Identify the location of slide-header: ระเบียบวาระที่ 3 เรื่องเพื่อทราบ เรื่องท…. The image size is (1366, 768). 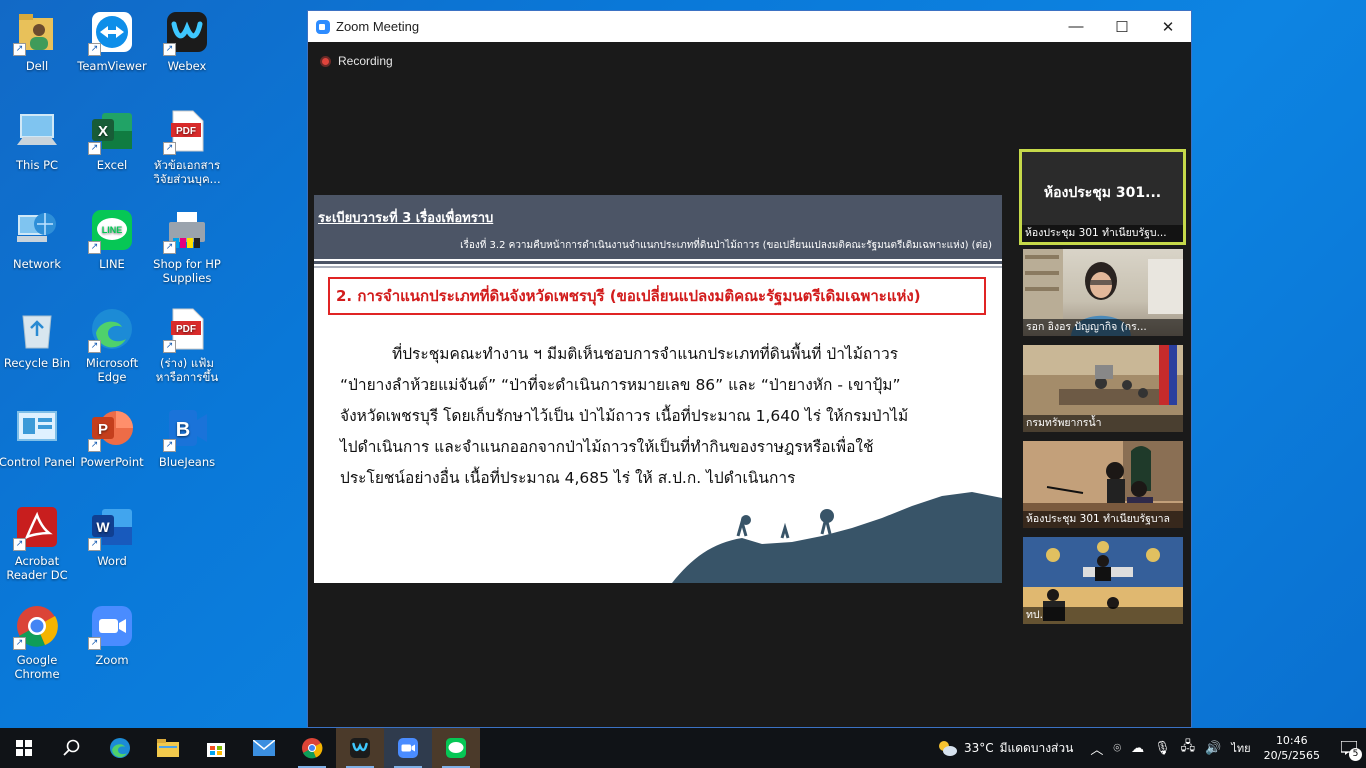
(658, 227).